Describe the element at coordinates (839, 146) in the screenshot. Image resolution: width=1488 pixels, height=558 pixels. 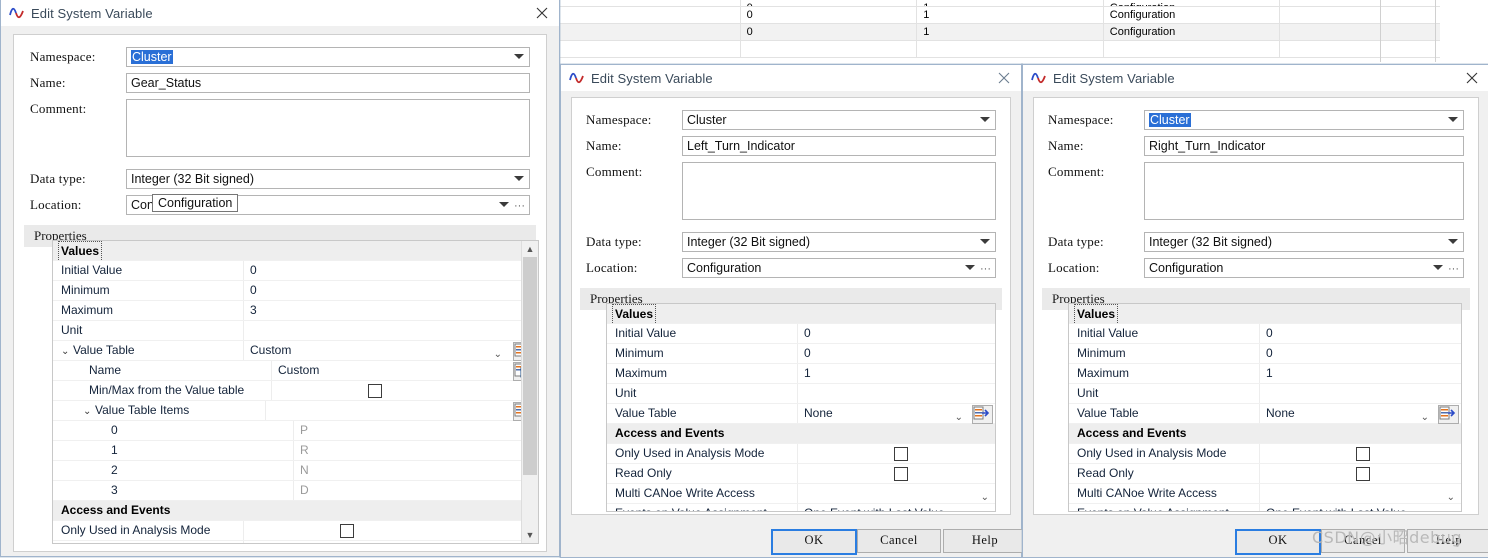
I see `name-input: Left_Turn_Indicator` at that location.